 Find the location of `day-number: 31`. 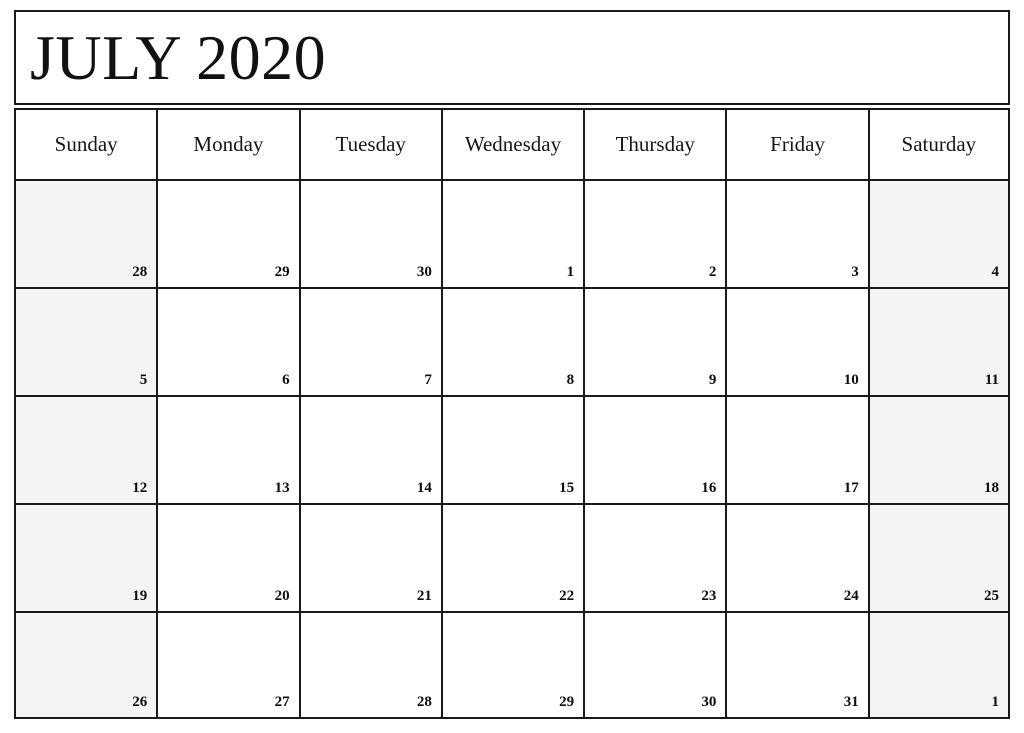

day-number: 31 is located at coordinates (851, 702).